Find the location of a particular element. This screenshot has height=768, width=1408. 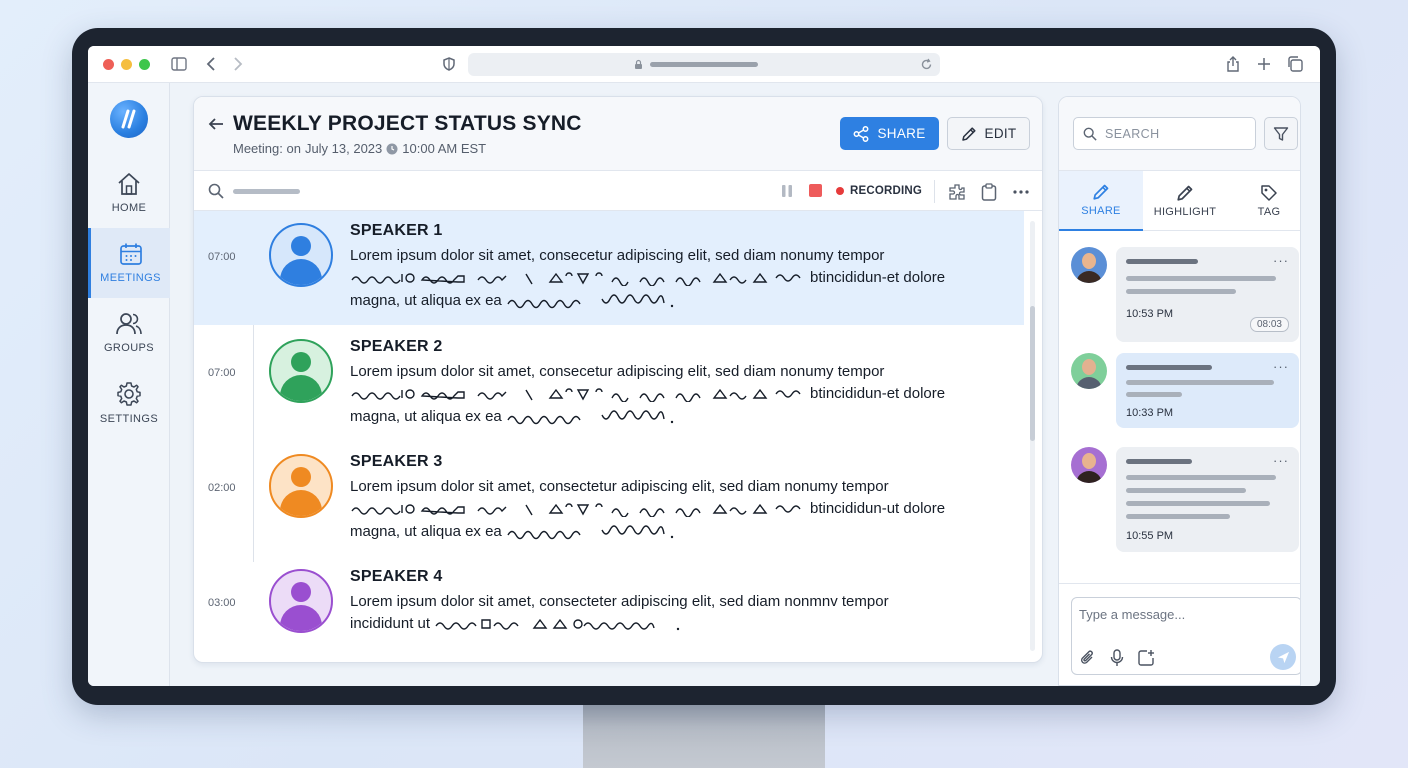

back-arrow-icon is located at coordinates (216, 124).